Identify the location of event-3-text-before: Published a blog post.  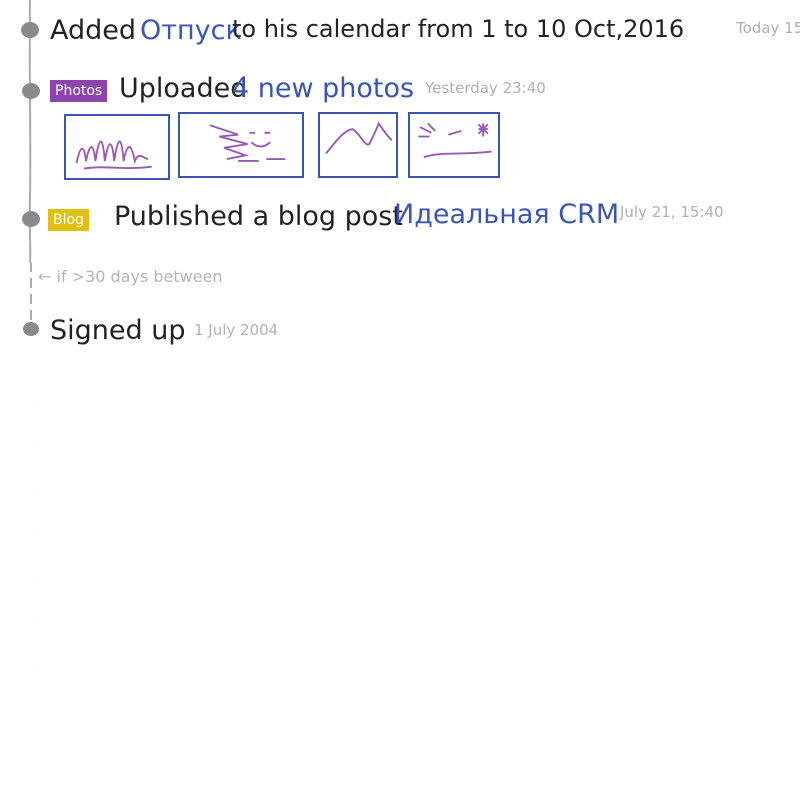
(258, 216).